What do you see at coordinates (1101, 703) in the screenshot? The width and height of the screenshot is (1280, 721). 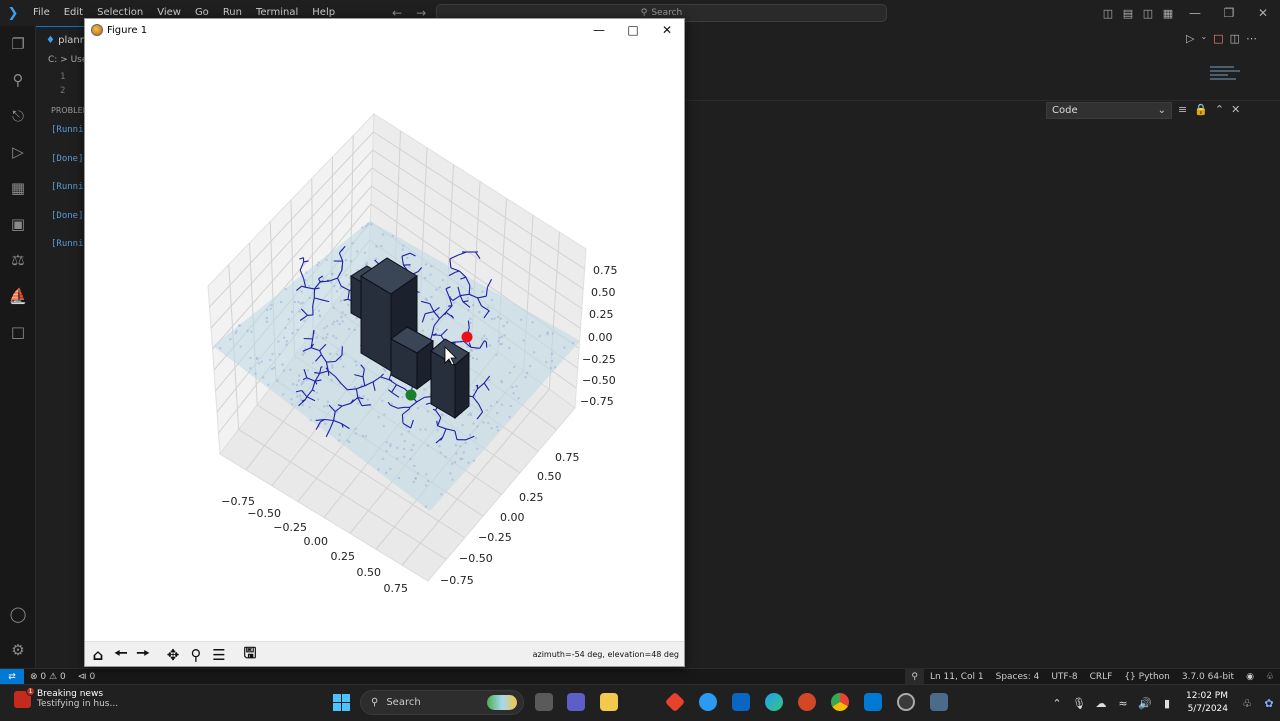 I see `cloud-icon: ☁` at bounding box center [1101, 703].